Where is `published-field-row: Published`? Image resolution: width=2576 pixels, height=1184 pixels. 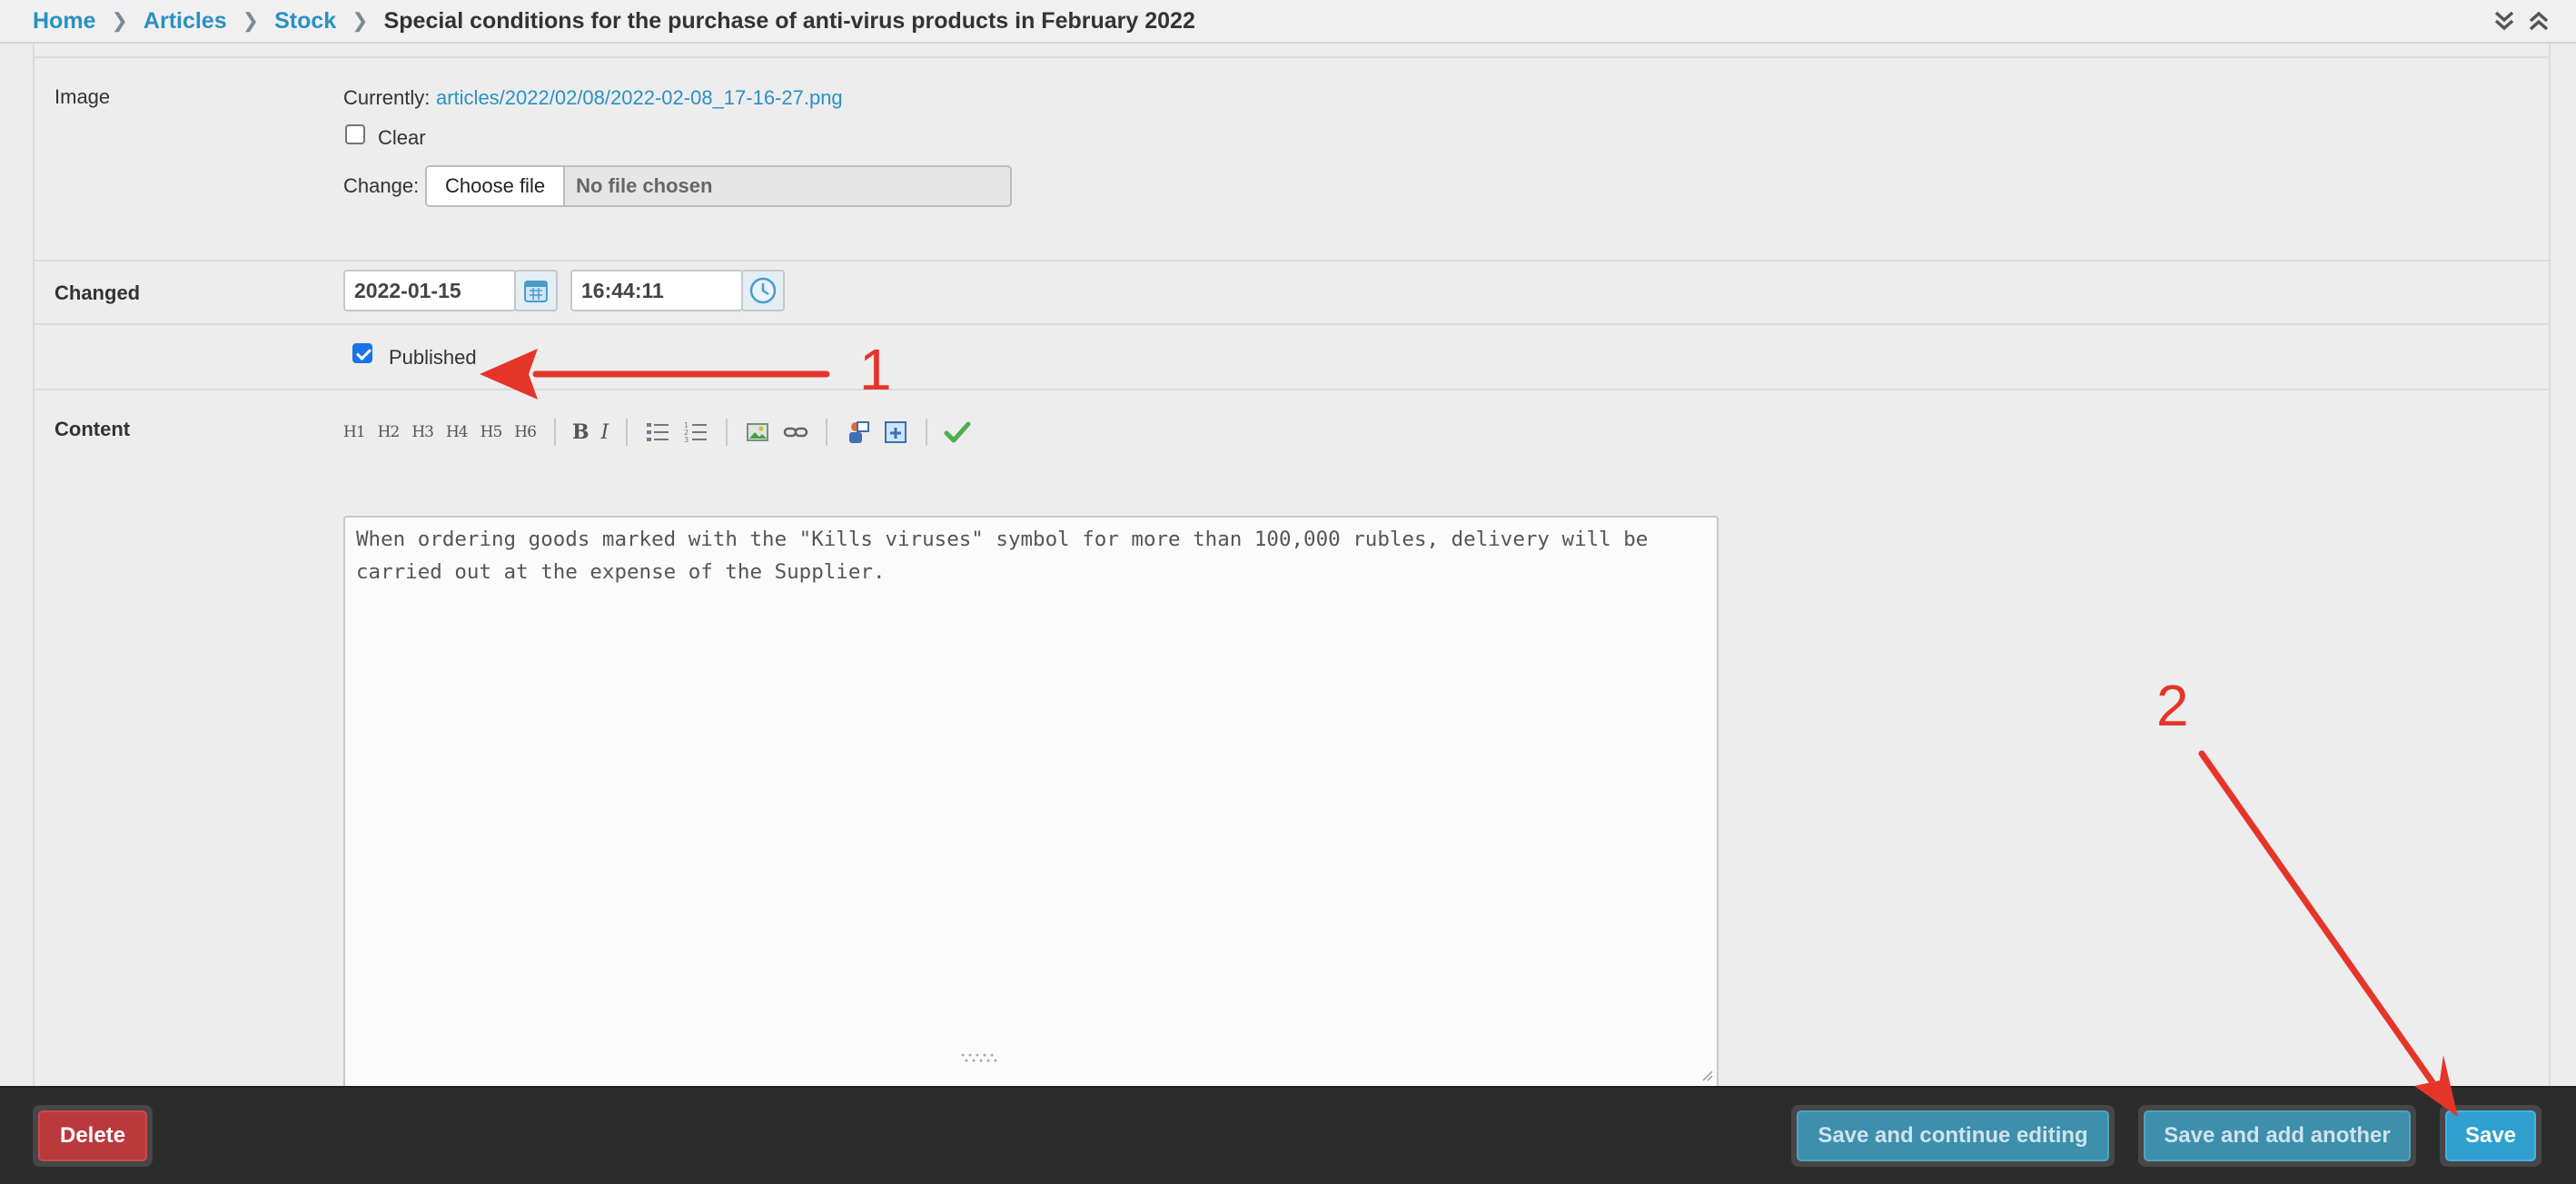 published-field-row: Published is located at coordinates (1292, 357).